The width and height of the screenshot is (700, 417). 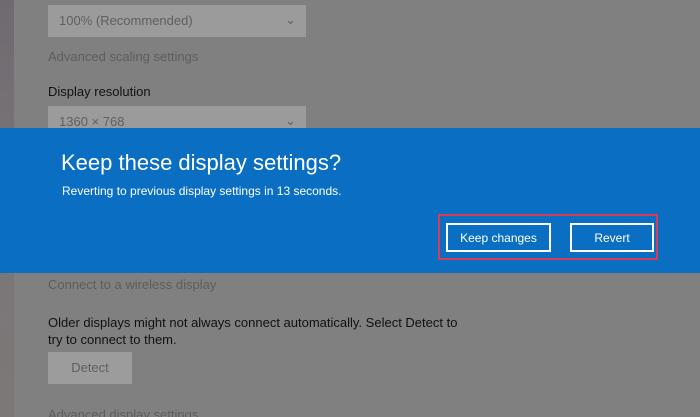 What do you see at coordinates (123, 412) in the screenshot?
I see `advanced-display-settings-link: Advanced display settings` at bounding box center [123, 412].